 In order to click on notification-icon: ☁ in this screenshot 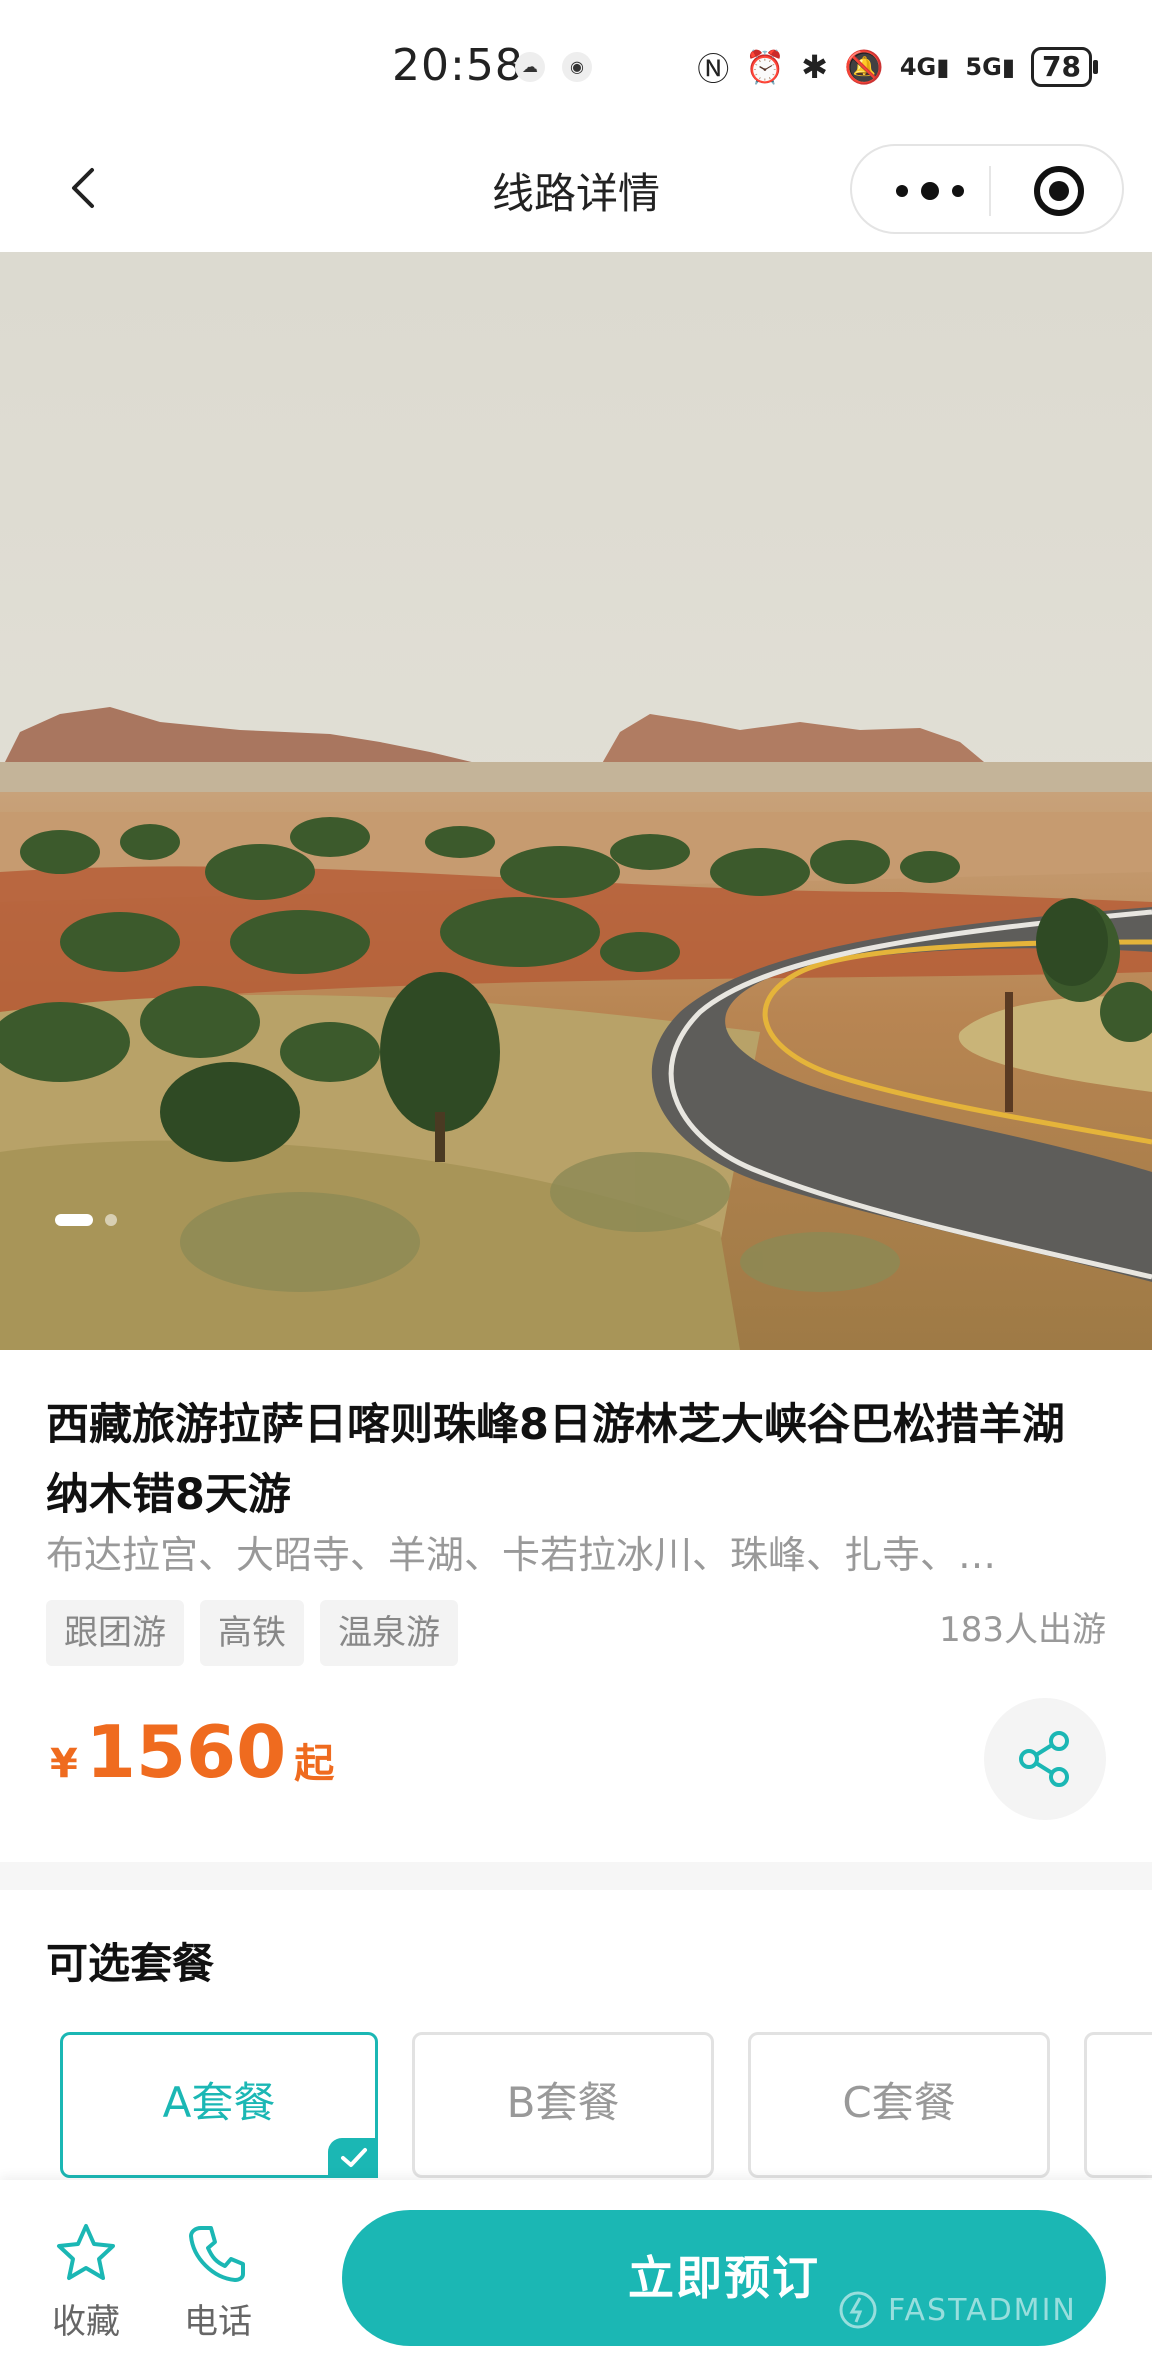, I will do `click(530, 67)`.